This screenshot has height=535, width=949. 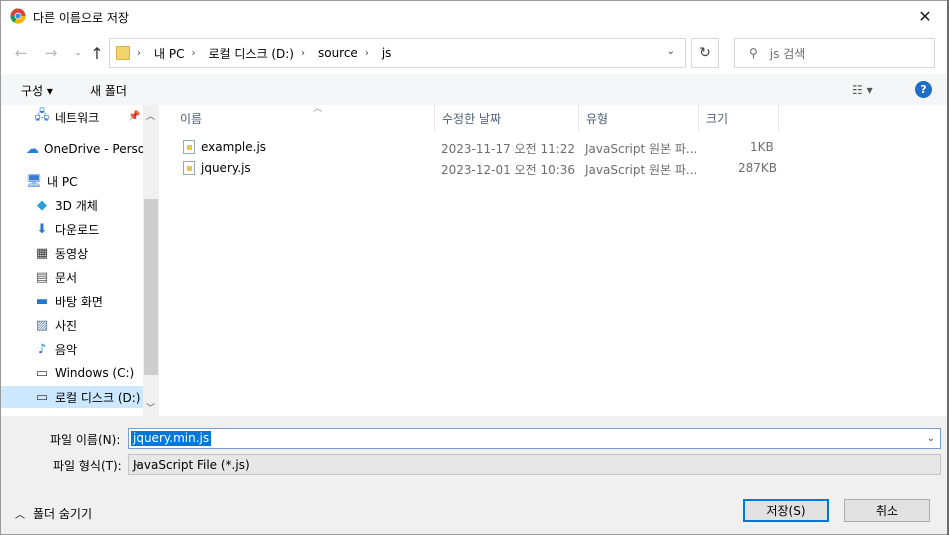 What do you see at coordinates (20, 515) in the screenshot?
I see `chevron-up-icon: ︿` at bounding box center [20, 515].